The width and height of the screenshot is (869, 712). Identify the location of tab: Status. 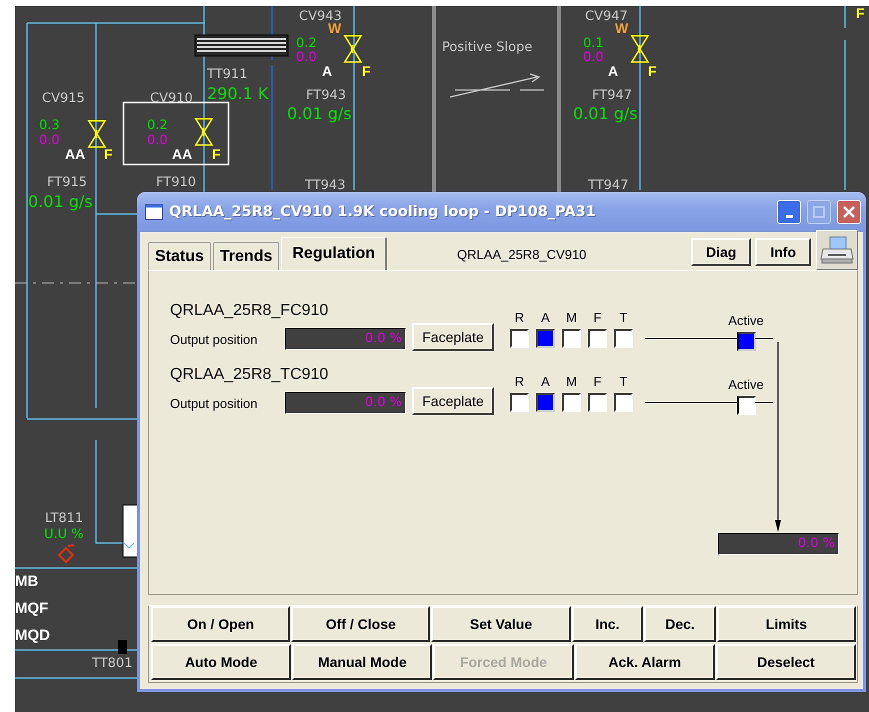
(179, 256).